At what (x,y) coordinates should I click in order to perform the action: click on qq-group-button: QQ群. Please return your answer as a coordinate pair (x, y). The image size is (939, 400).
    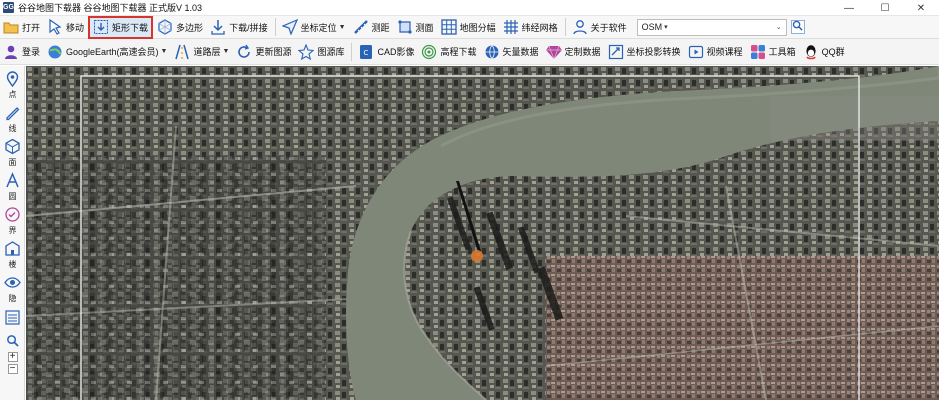
    Looking at the image, I should click on (824, 52).